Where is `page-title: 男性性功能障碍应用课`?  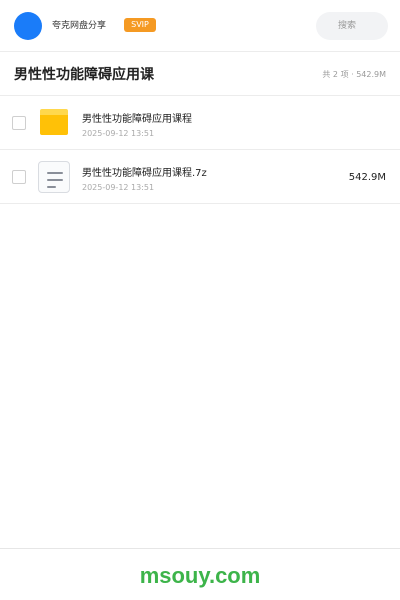 page-title: 男性性功能障碍应用课 is located at coordinates (84, 75).